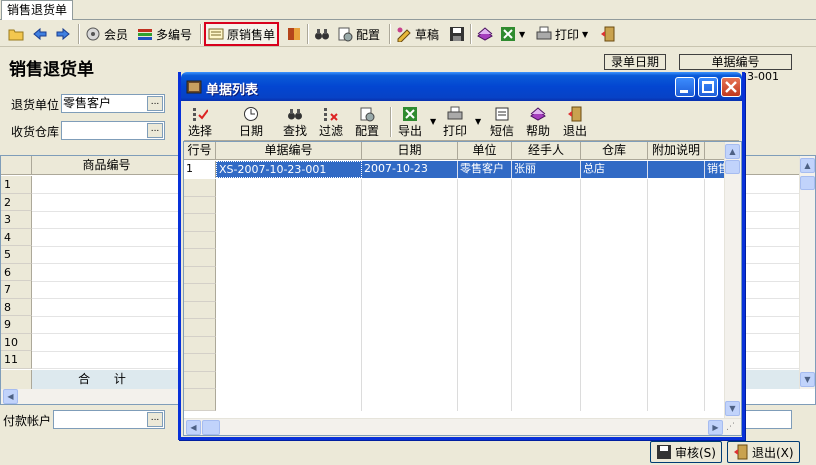 The height and width of the screenshot is (465, 816). I want to click on draft-icon, so click(404, 34).